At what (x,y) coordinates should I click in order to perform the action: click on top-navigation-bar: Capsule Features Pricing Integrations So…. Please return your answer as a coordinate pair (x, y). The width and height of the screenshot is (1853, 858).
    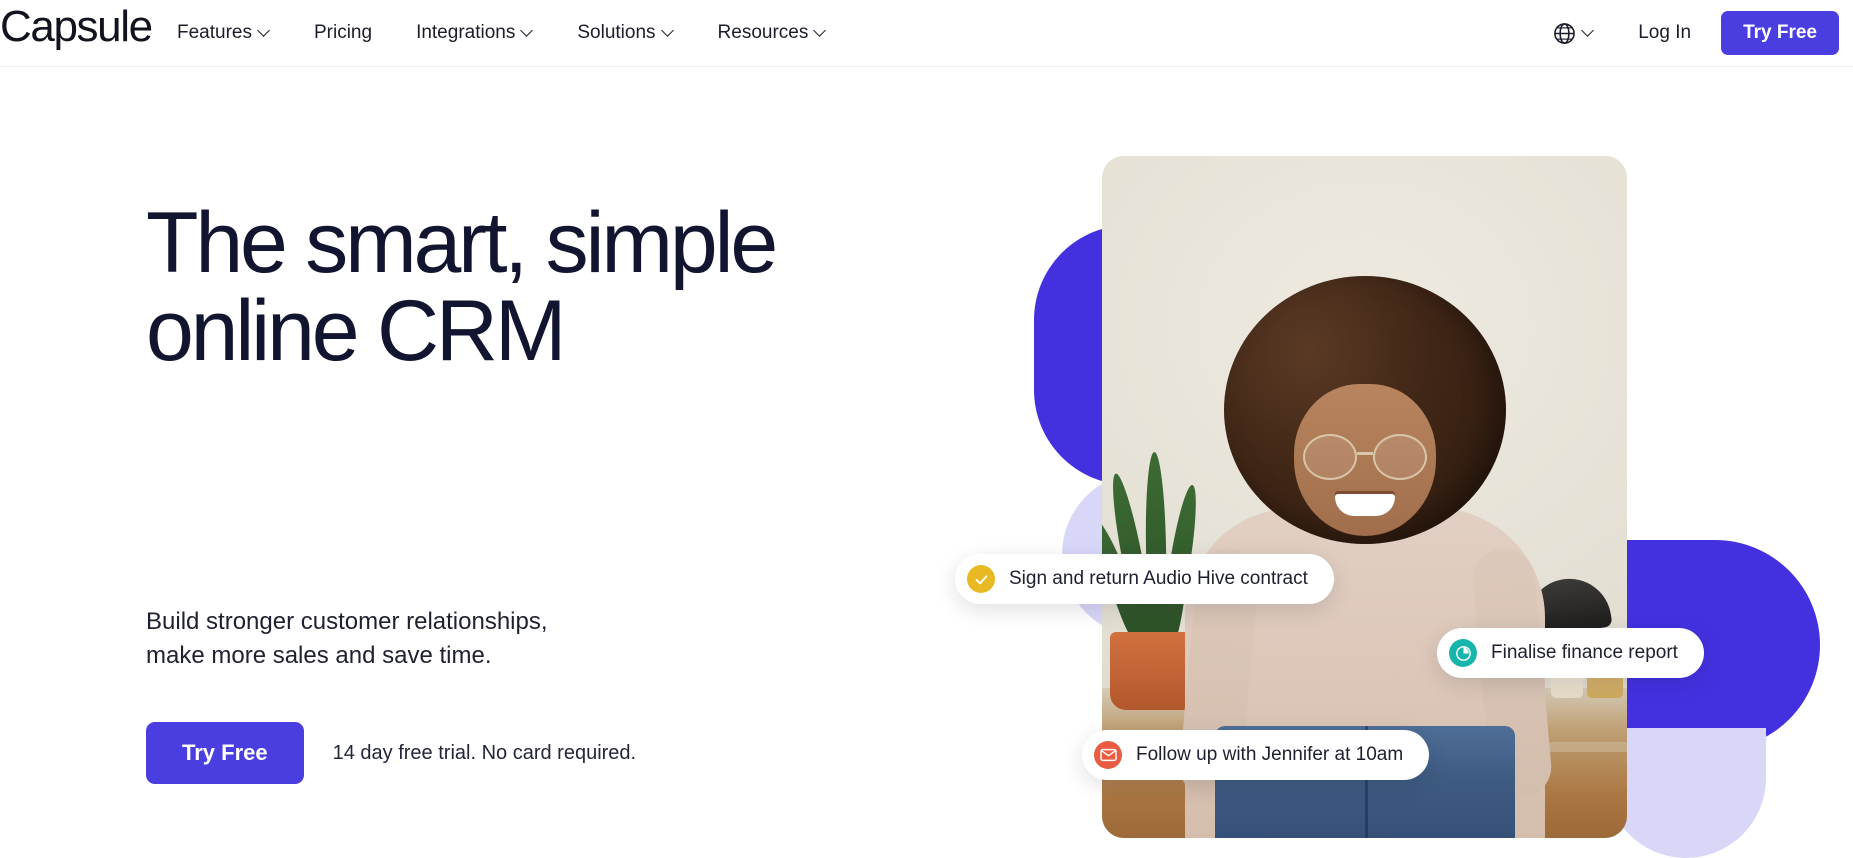
    Looking at the image, I should click on (926, 33).